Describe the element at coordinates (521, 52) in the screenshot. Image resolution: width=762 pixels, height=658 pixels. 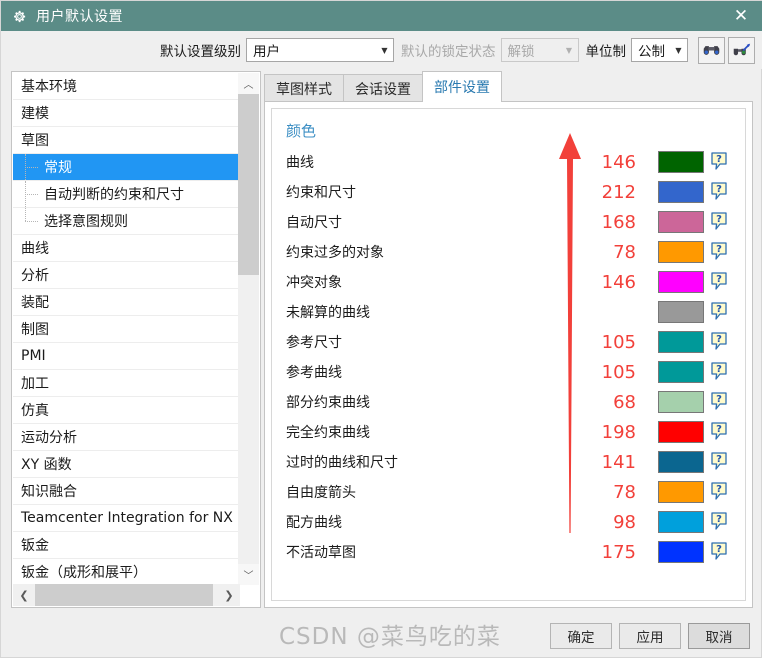
I see `default-lock-value: 解锁` at that location.